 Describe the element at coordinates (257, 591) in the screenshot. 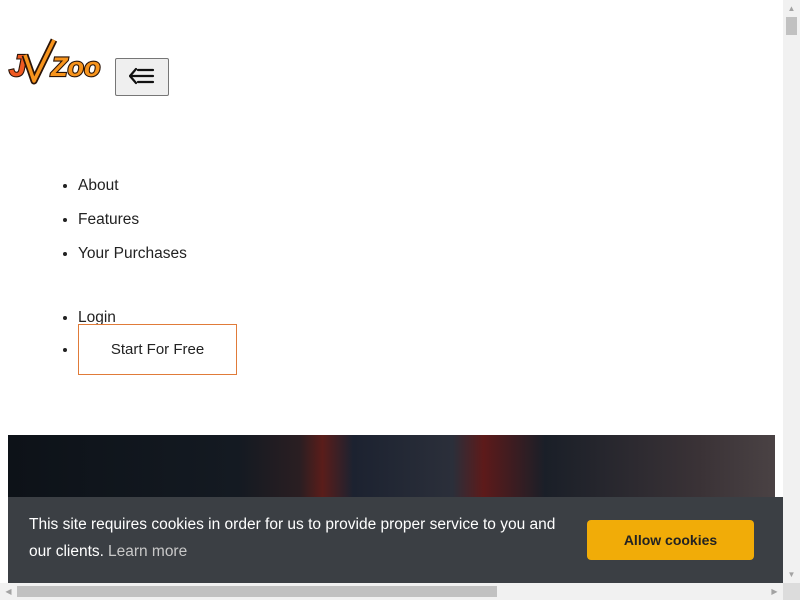

I see `horizontal-scroll-thumb` at that location.